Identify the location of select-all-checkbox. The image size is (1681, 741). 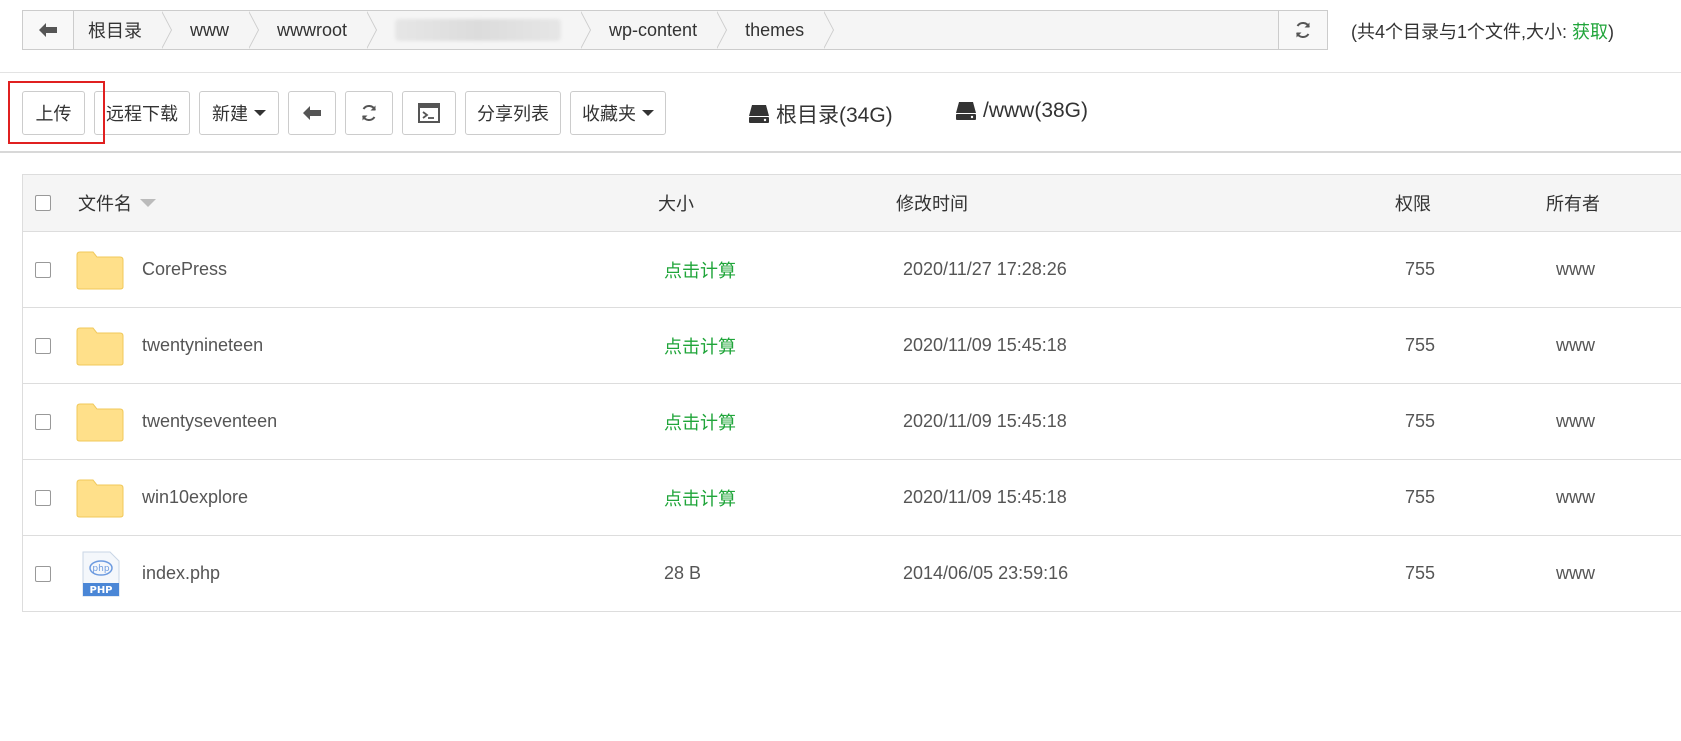
(43, 203).